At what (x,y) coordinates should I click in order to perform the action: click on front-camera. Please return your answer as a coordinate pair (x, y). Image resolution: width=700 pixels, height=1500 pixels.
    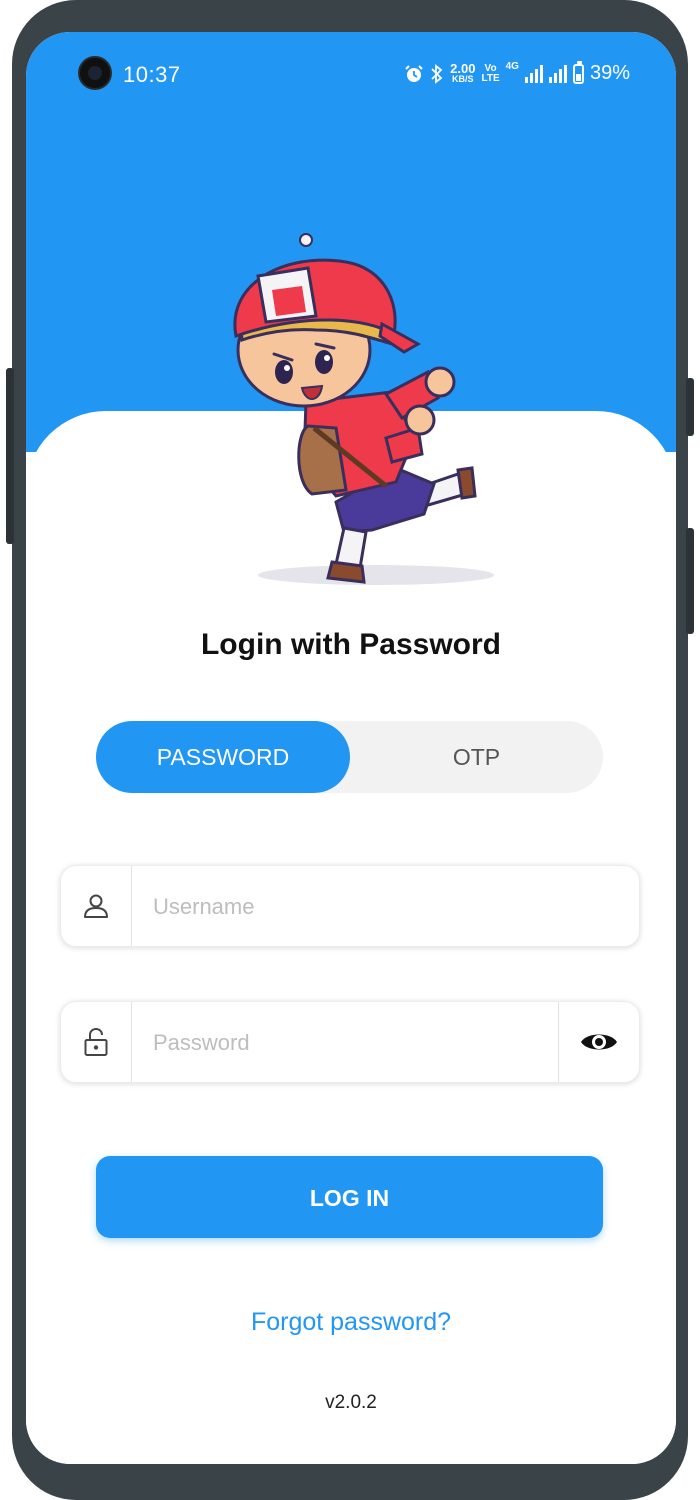
    Looking at the image, I should click on (95, 73).